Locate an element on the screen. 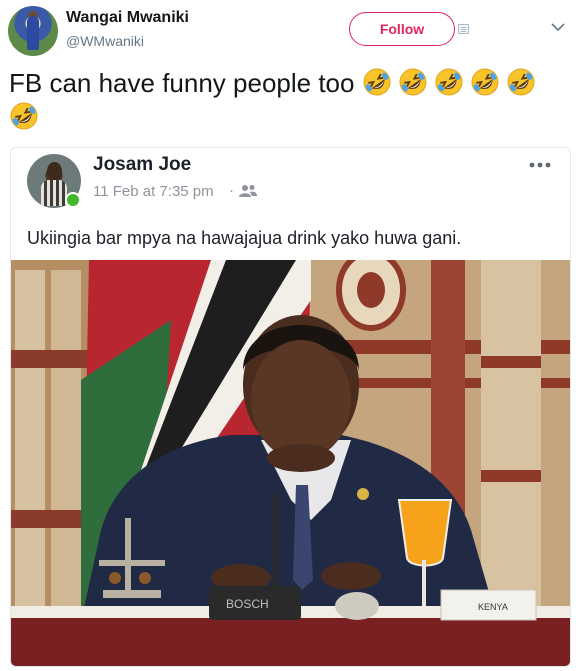 The image size is (582, 671). tweet-text: FB can have funny people too is located at coordinates (292, 100).